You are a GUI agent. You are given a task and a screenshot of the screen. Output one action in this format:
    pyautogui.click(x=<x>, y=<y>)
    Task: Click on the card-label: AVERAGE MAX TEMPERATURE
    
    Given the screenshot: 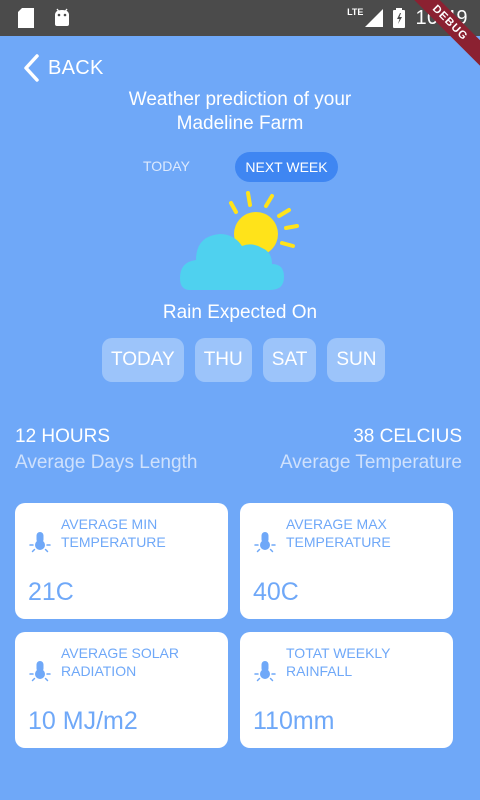 What is the action you would take?
    pyautogui.click(x=366, y=533)
    